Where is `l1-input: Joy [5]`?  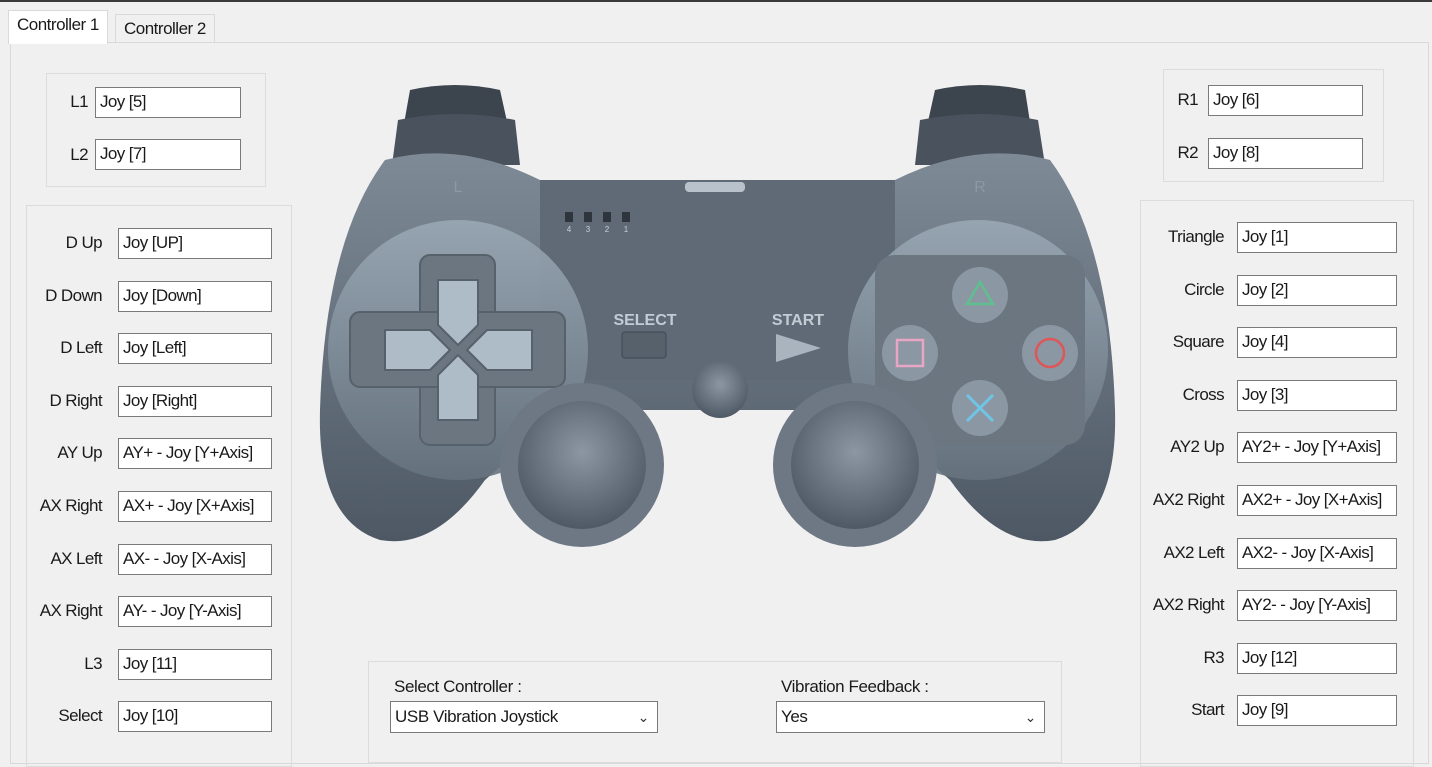
l1-input: Joy [5] is located at coordinates (168, 102).